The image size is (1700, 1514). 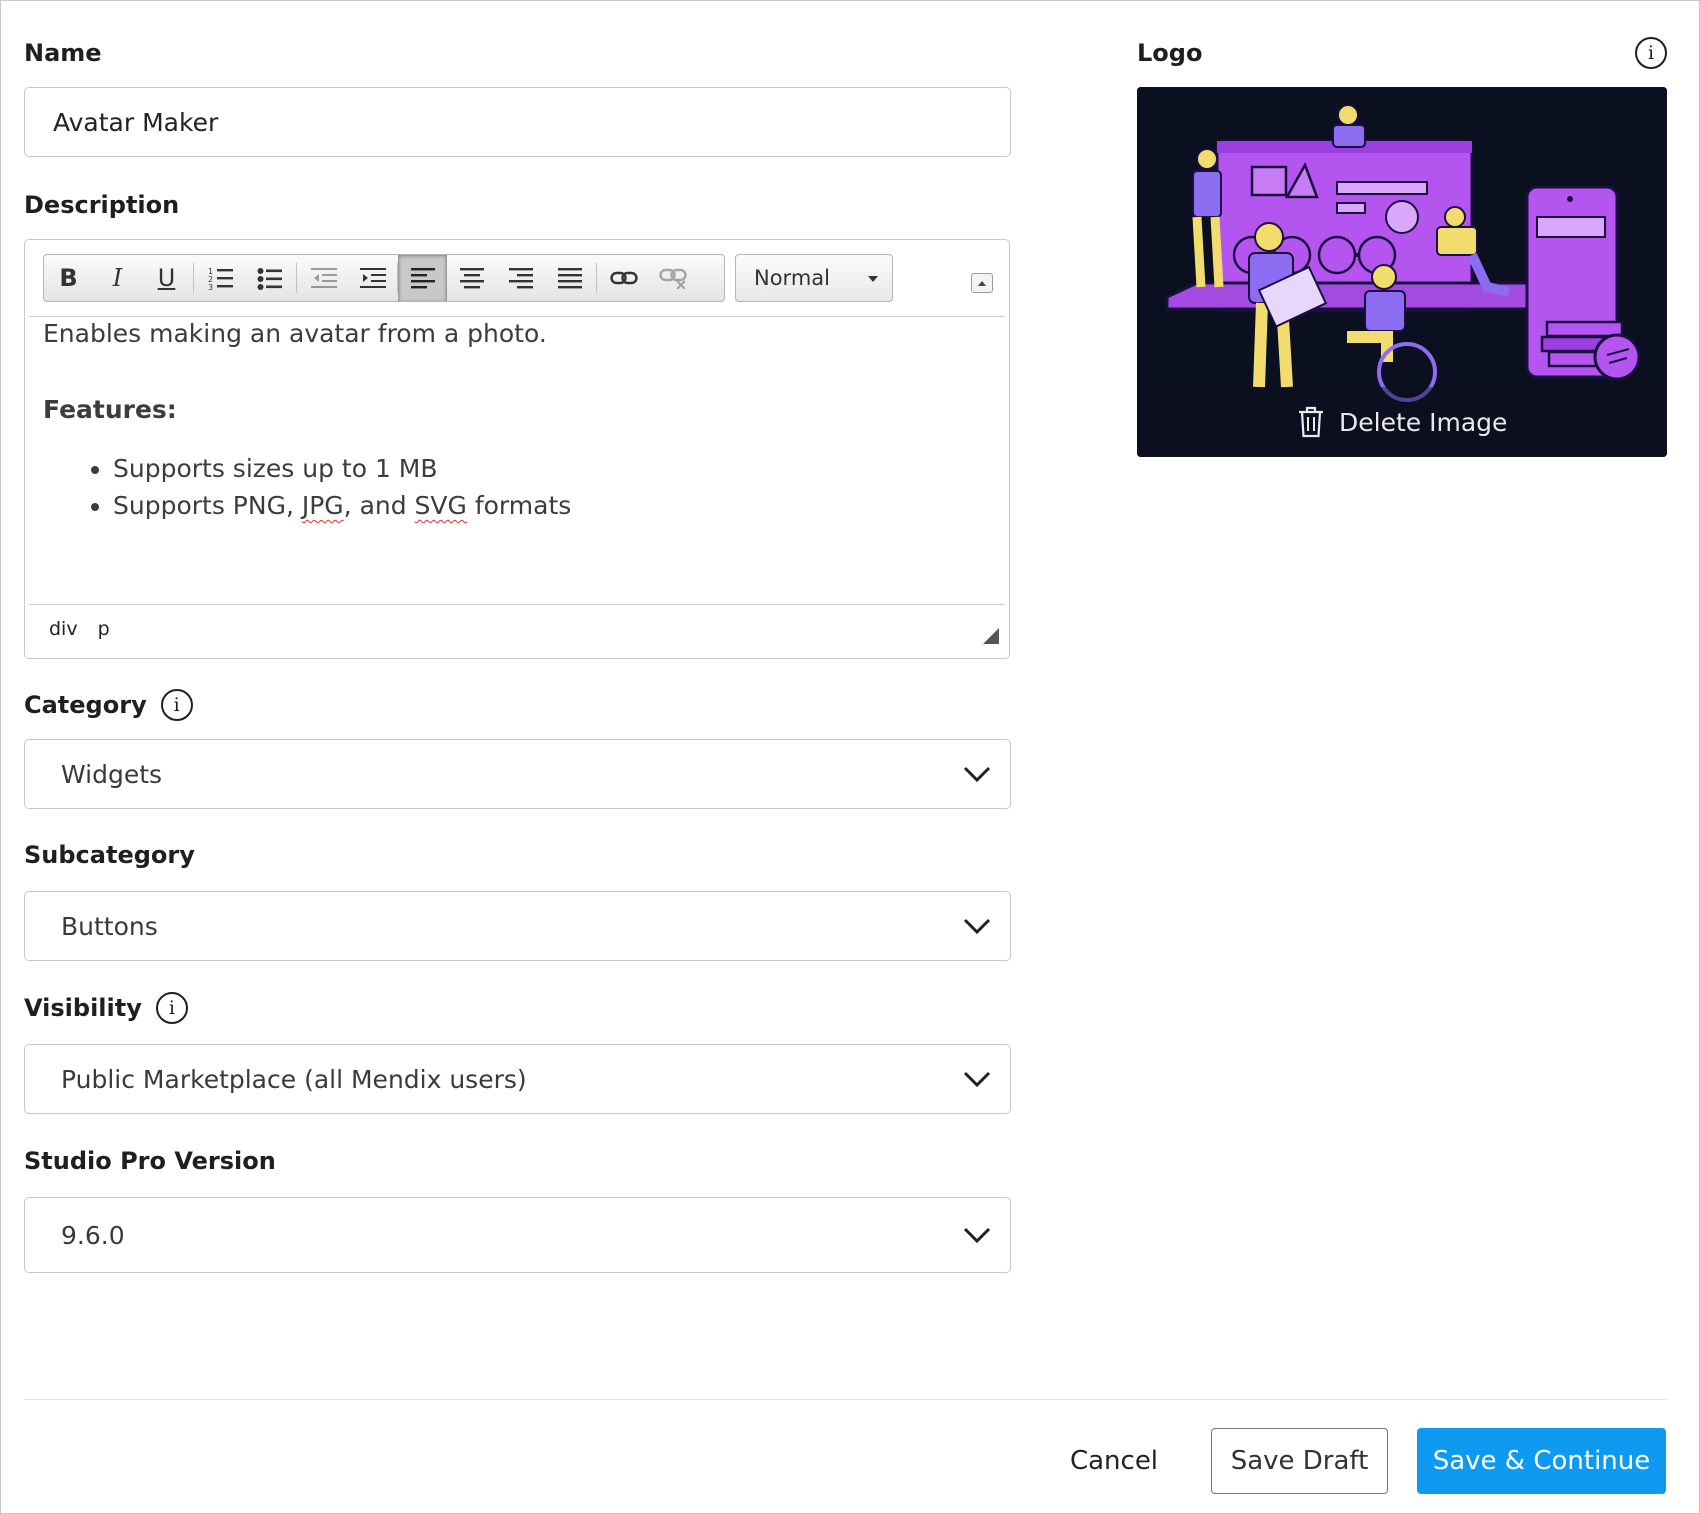 What do you see at coordinates (275, 468) in the screenshot?
I see `list-item-text: Supports sizes up to 1 MB` at bounding box center [275, 468].